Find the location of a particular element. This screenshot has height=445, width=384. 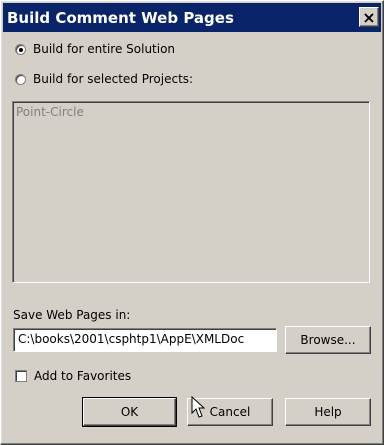

save-location-label: Save Web Pages in: is located at coordinates (72, 315).